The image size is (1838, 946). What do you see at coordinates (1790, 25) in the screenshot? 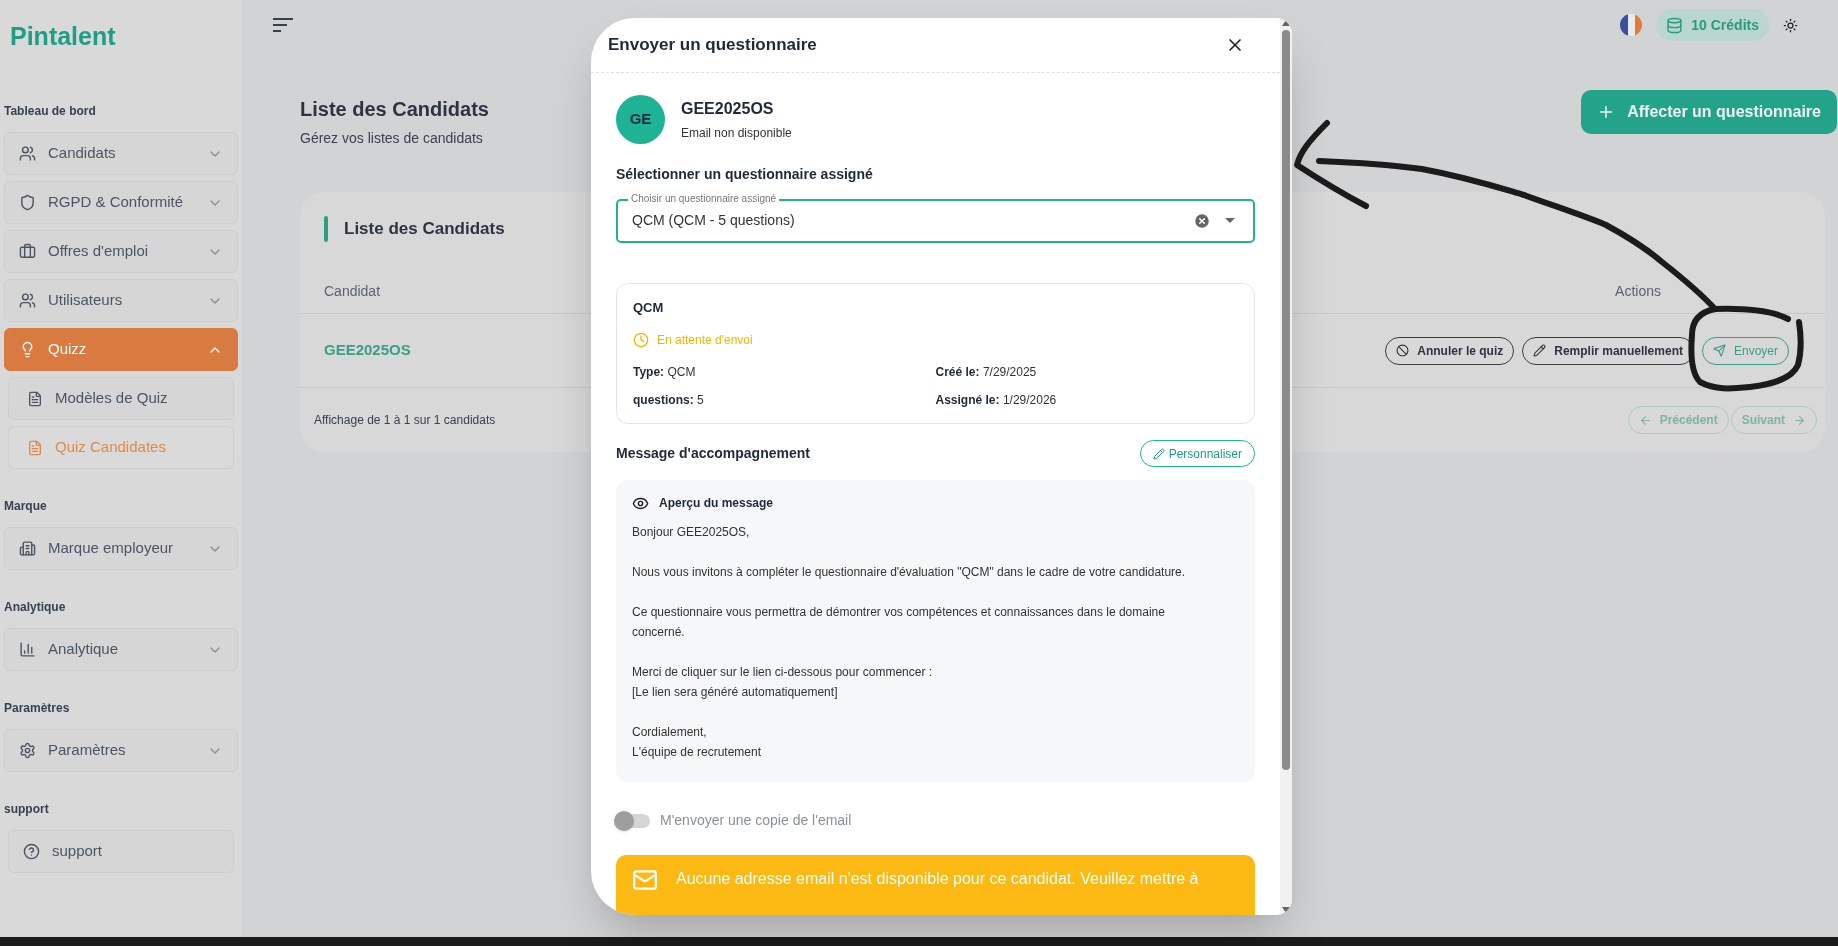
I see `theme-icon` at bounding box center [1790, 25].